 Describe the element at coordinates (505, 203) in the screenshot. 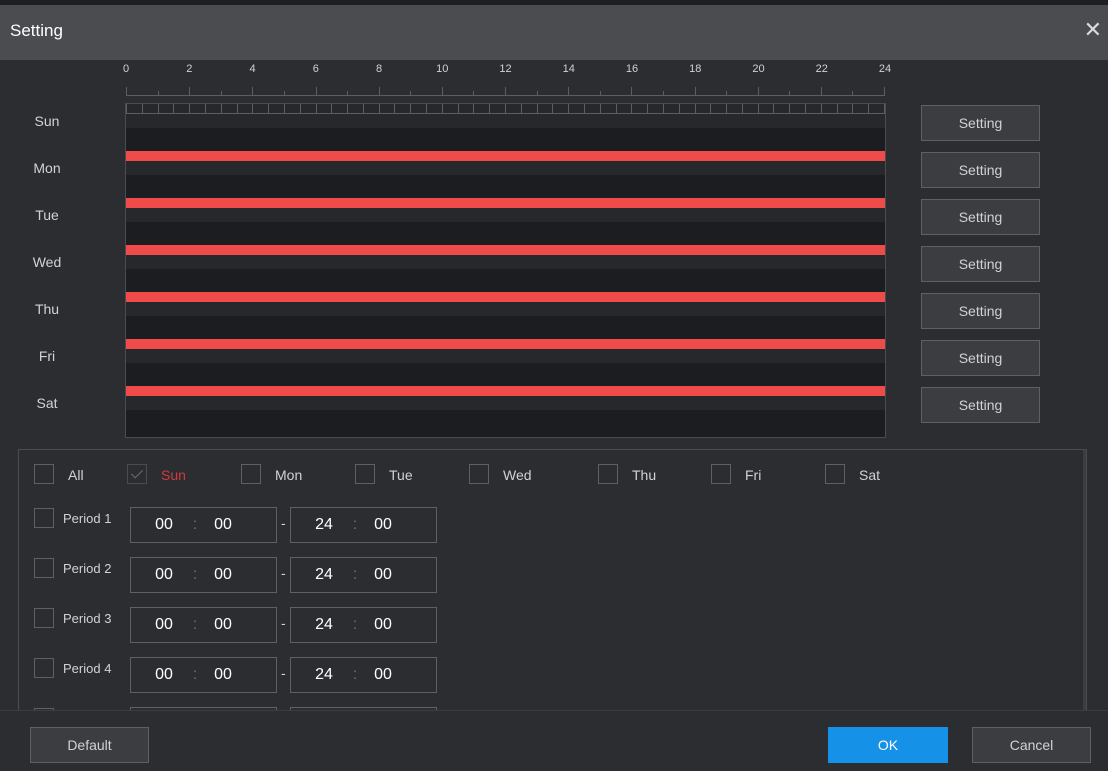

I see `schedule-bar-tue` at that location.